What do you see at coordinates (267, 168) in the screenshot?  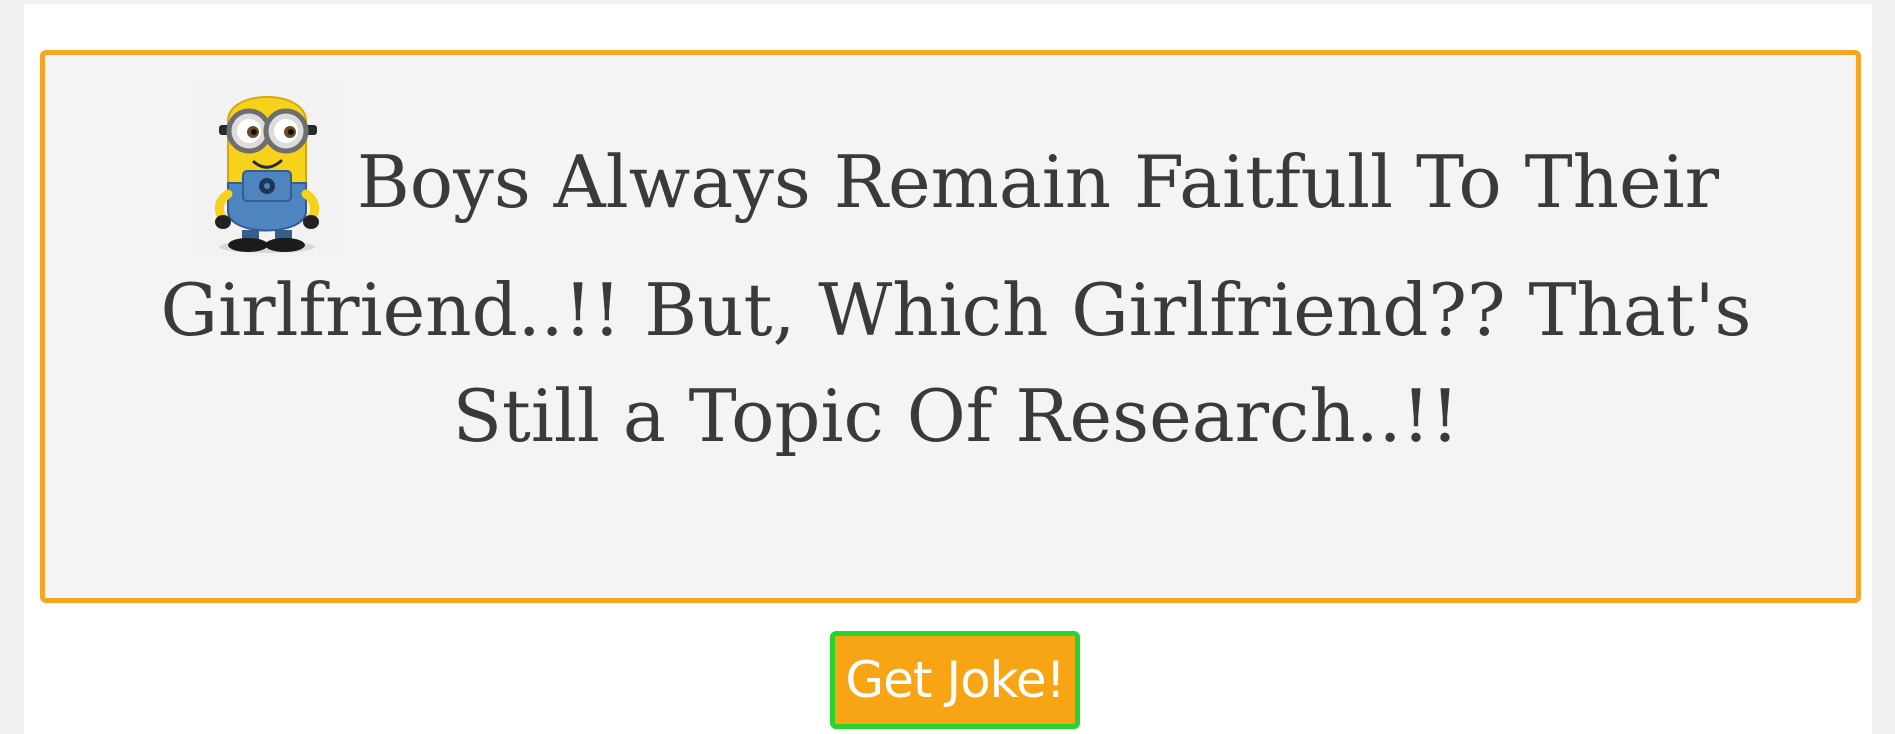 I see `minion-icon` at bounding box center [267, 168].